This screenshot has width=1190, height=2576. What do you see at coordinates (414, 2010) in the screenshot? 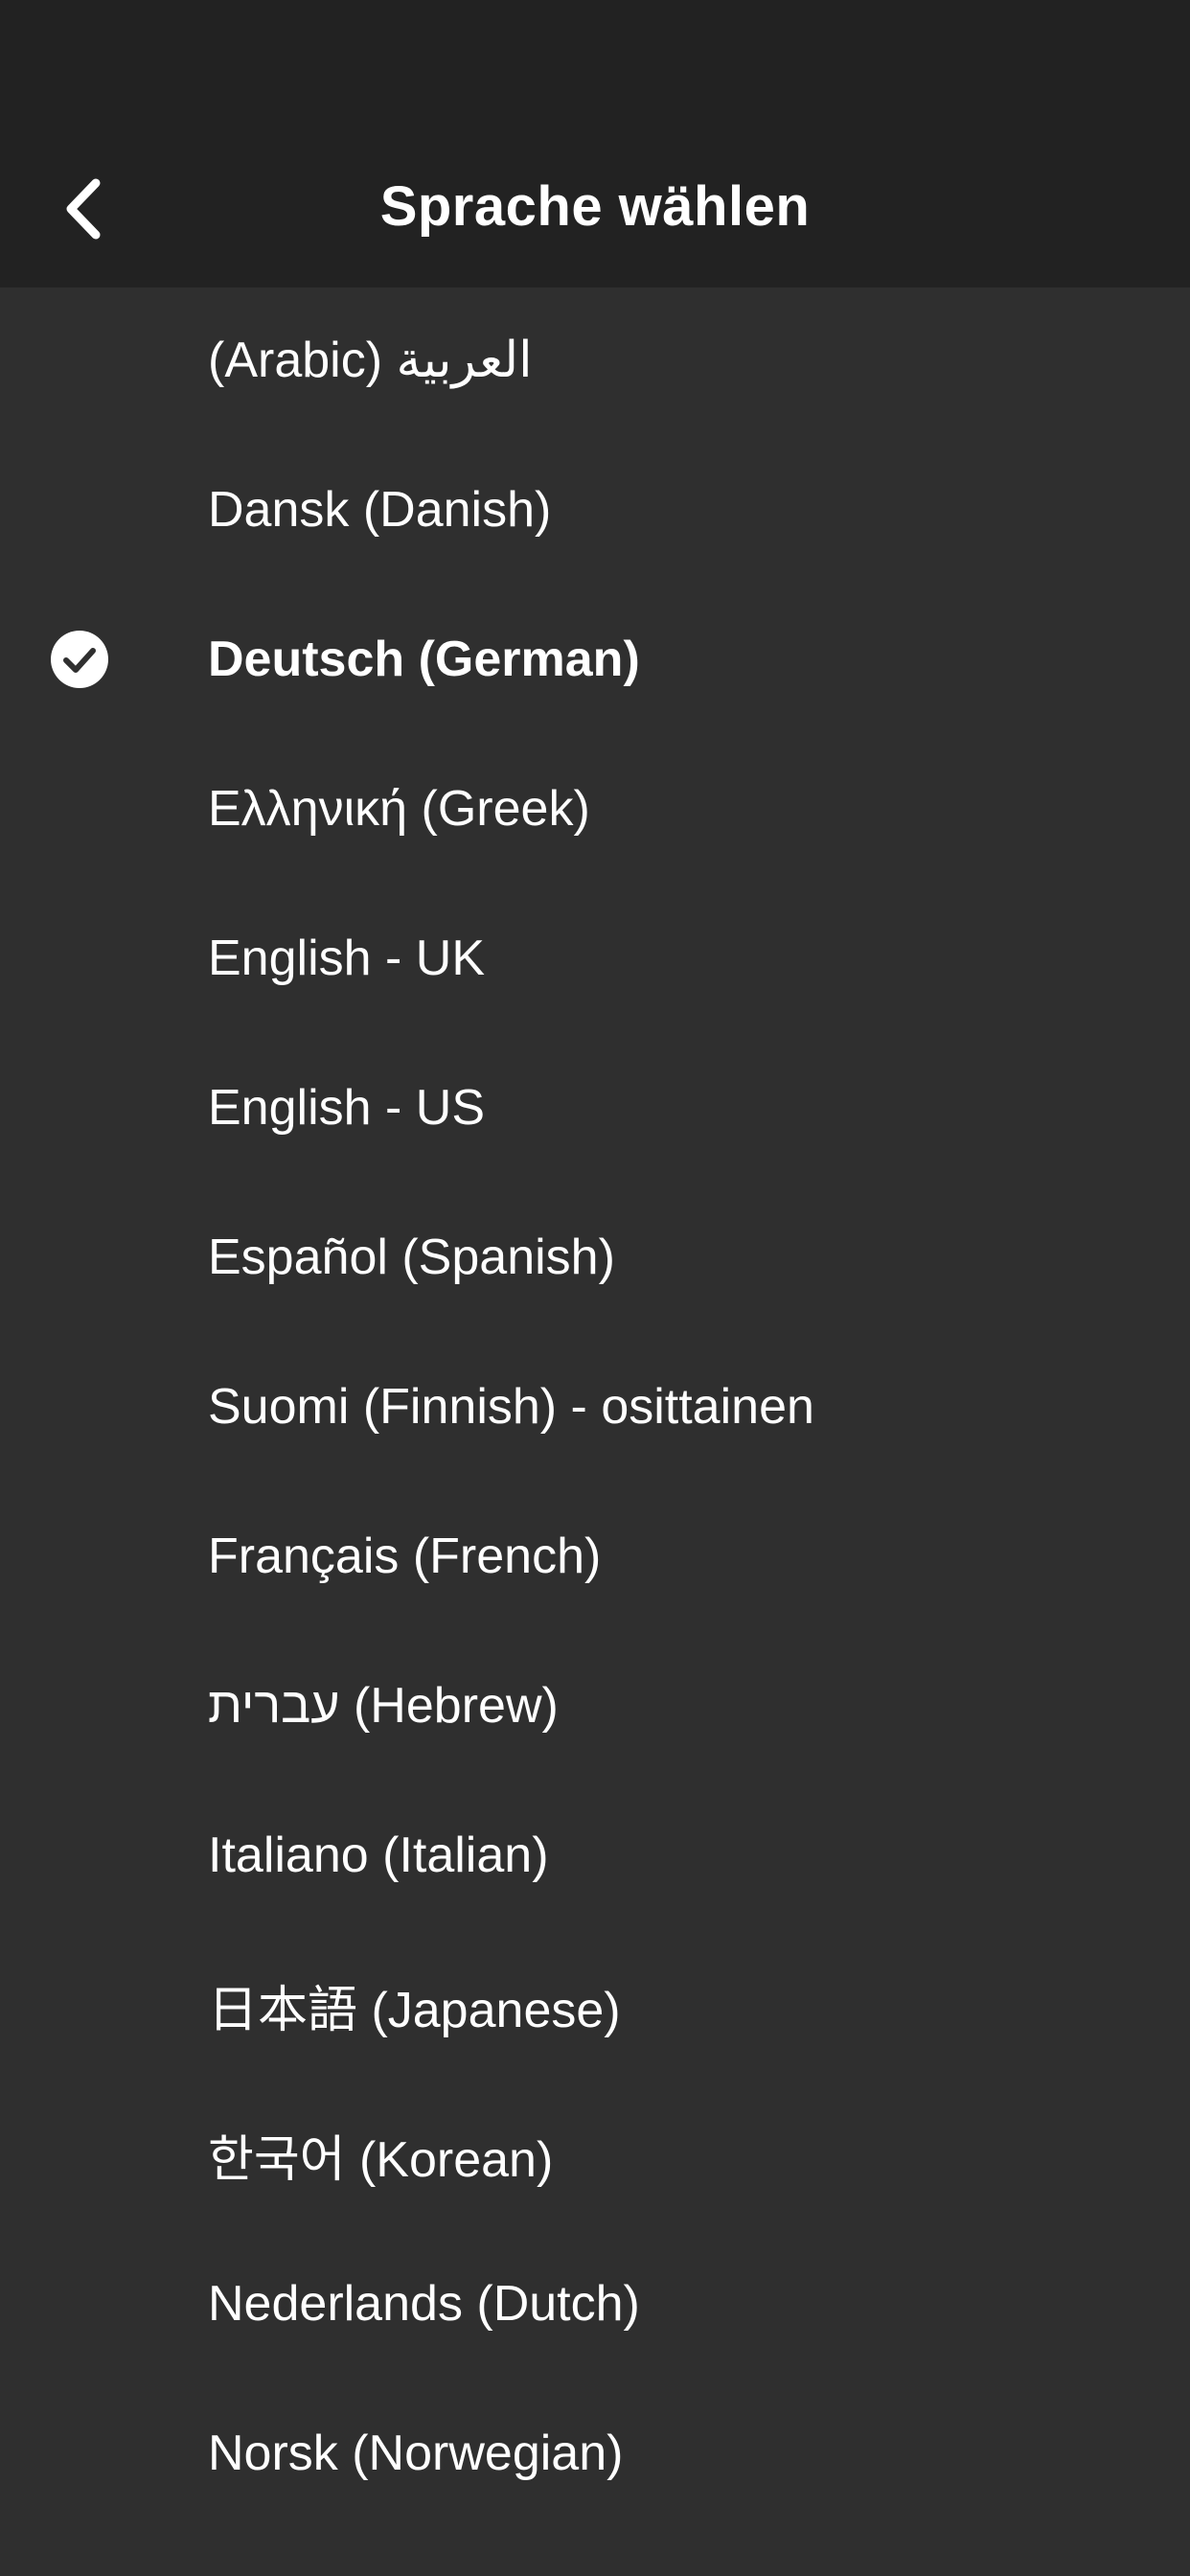
I see `language-label: 日本語 (Japanese)` at bounding box center [414, 2010].